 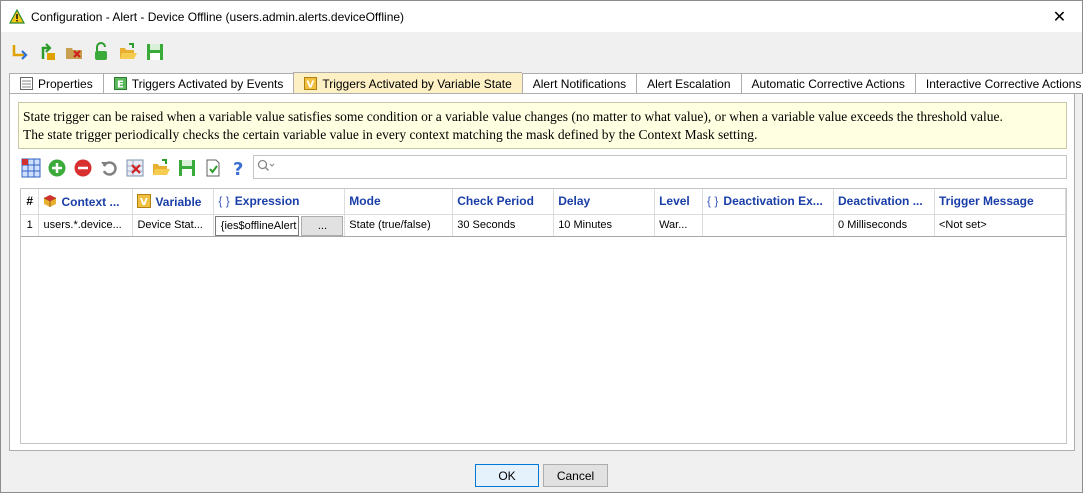 What do you see at coordinates (604, 225) in the screenshot?
I see `cell-delay: 10 Minutes` at bounding box center [604, 225].